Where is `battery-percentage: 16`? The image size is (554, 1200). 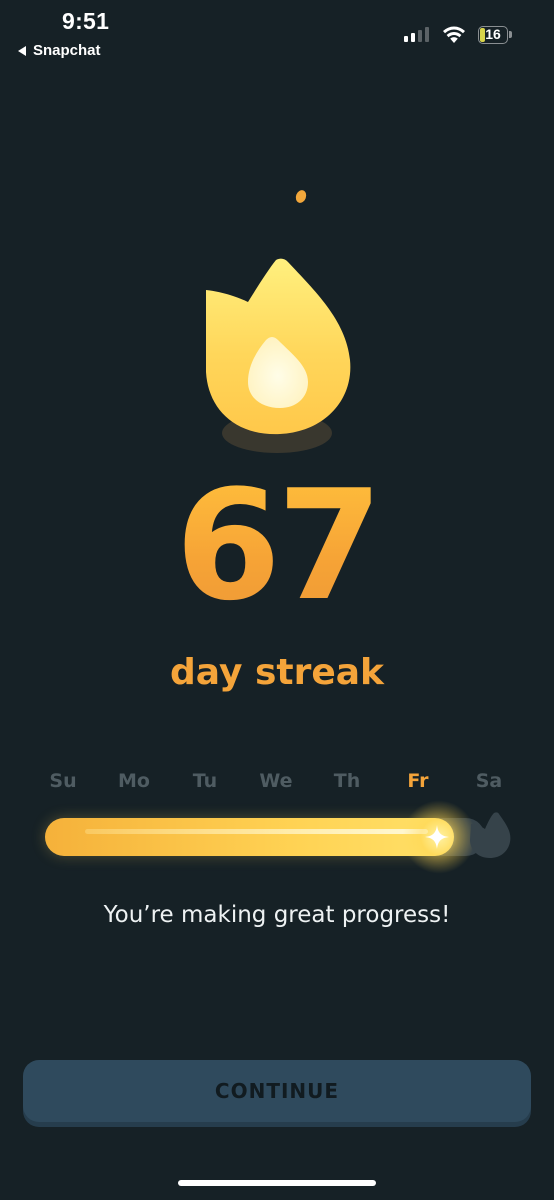
battery-percentage: 16 is located at coordinates (493, 34).